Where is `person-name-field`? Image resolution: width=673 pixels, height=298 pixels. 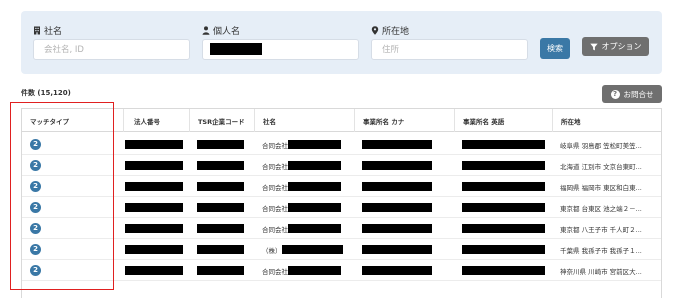
person-name-field is located at coordinates (280, 49).